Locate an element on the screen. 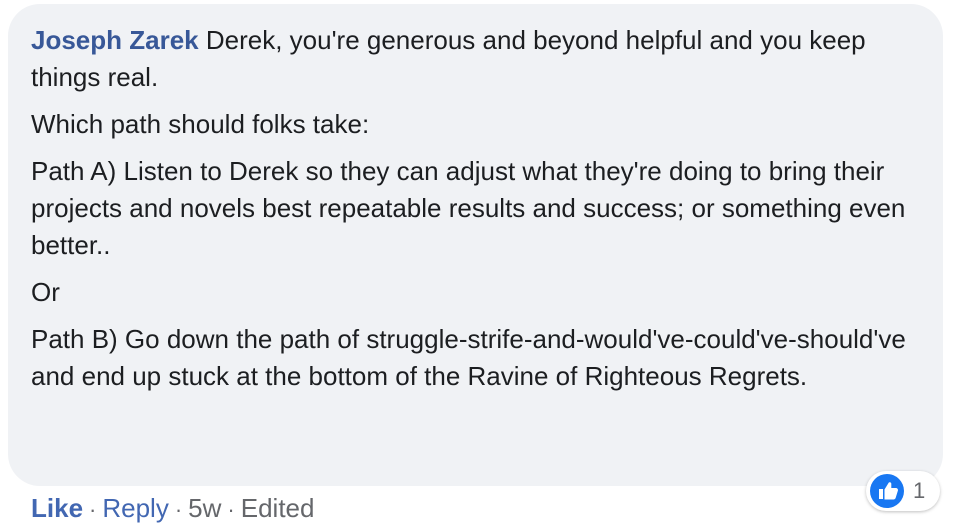  reaction-count: 1 is located at coordinates (919, 490).